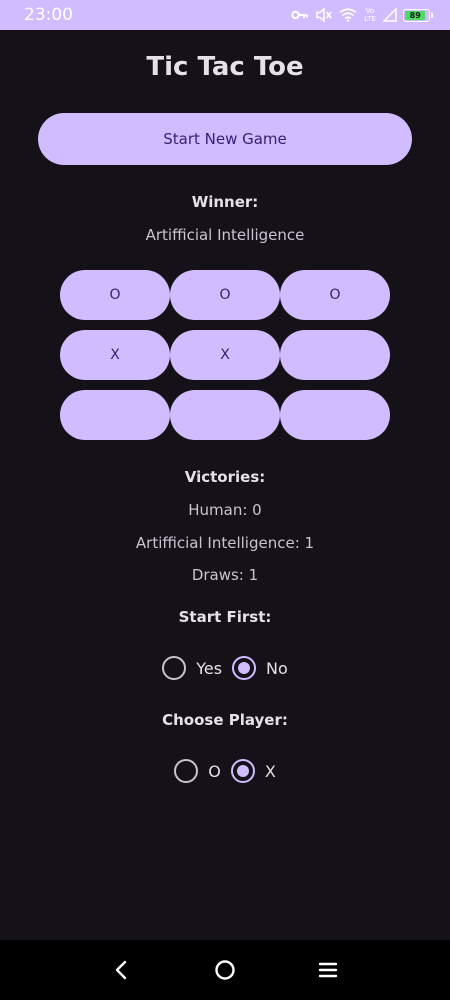  What do you see at coordinates (370, 15) in the screenshot?
I see `network-type-label: Vo LTE` at bounding box center [370, 15].